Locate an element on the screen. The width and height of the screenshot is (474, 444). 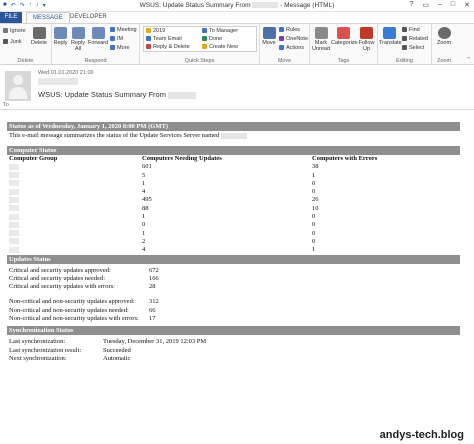
zoom-button: Zoom is located at coordinates (444, 36).